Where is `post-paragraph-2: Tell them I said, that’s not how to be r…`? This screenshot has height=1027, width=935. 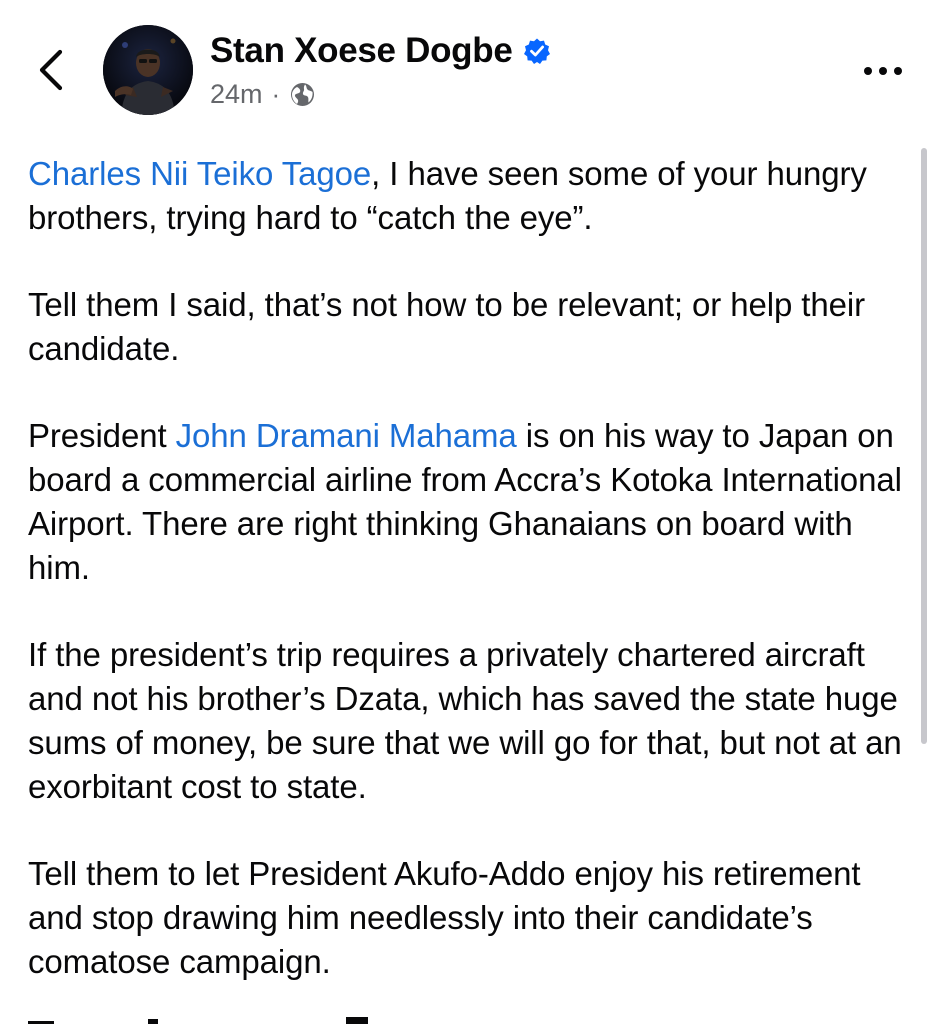
post-paragraph-2: Tell them I said, that’s not how to be r… is located at coordinates (468, 327).